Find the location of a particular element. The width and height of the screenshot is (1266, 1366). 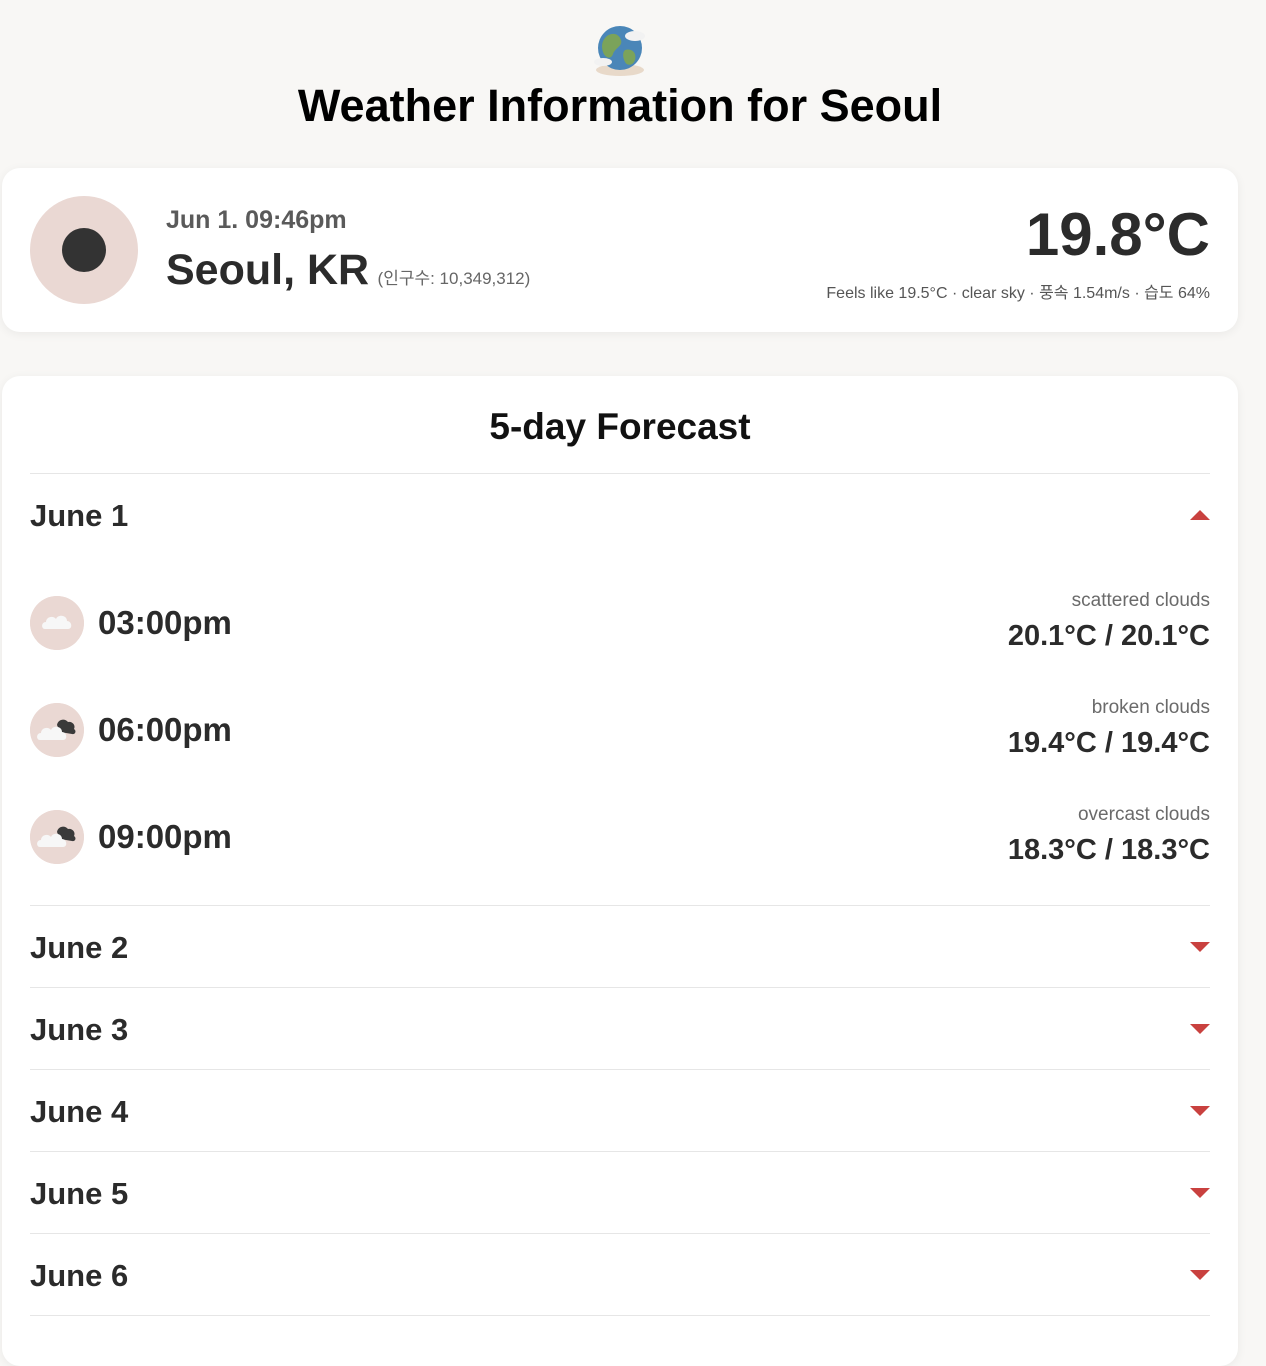

hour-temperature: 18.3°C / 18.3°C is located at coordinates (1108, 850).